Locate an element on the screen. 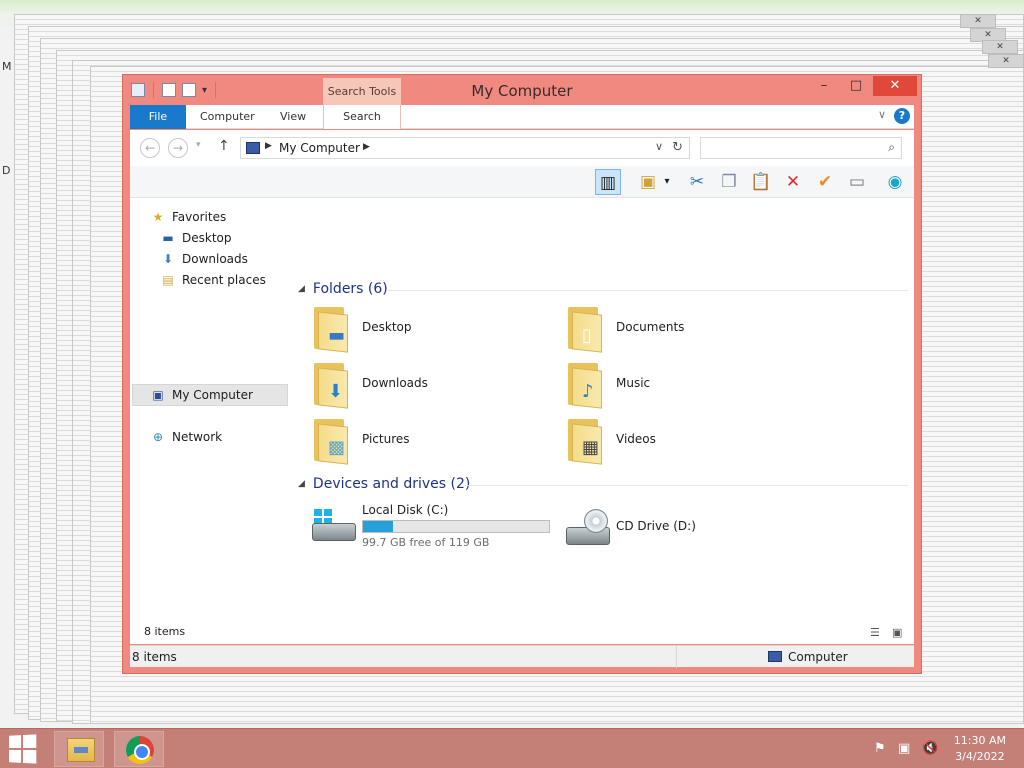  tab-file: File is located at coordinates (158, 117).